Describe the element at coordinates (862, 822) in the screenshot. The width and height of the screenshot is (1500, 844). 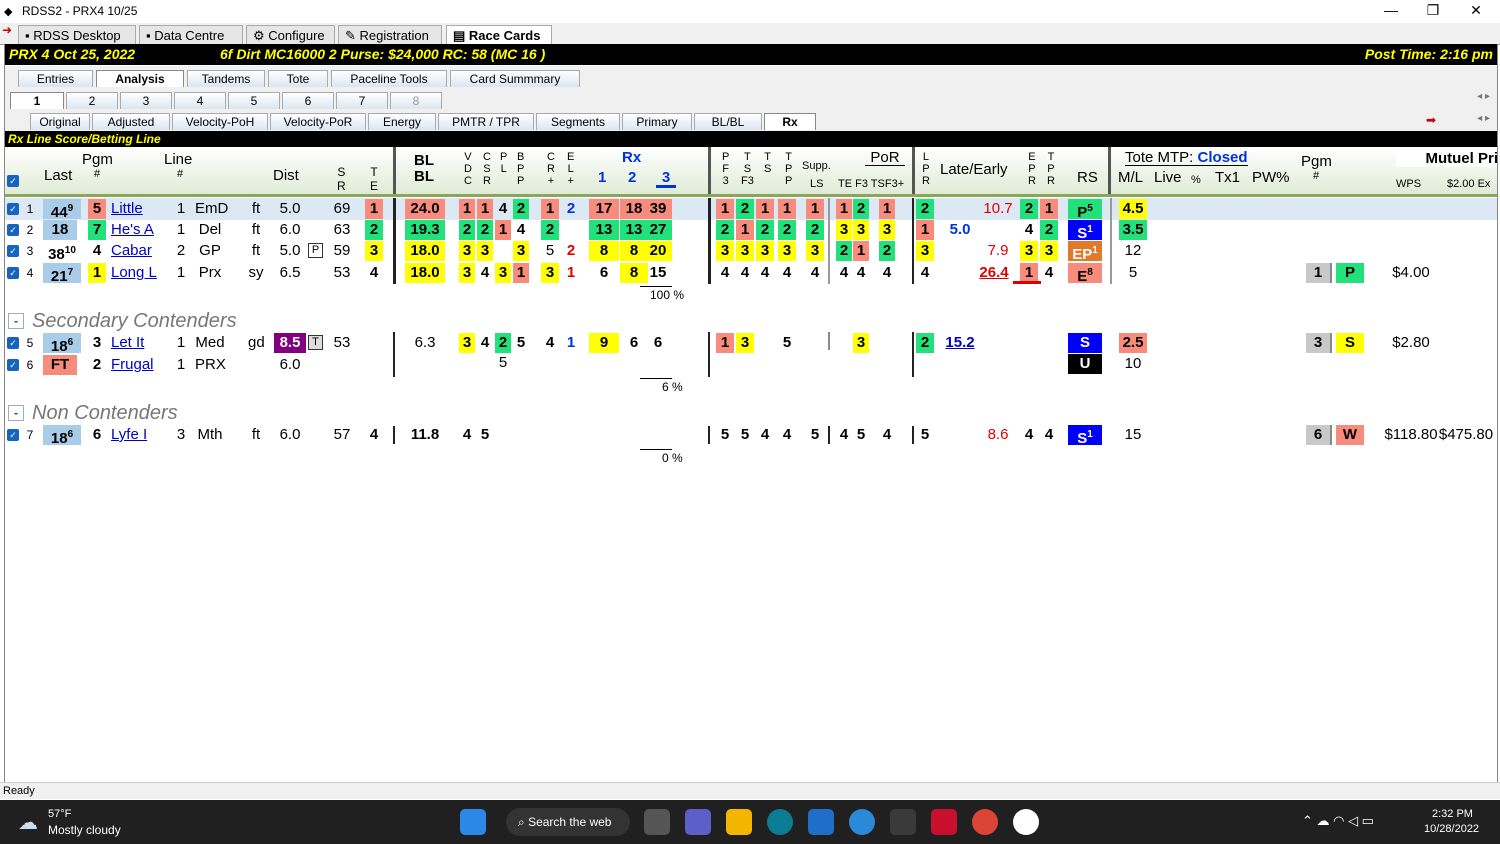
I see `help-icon` at that location.